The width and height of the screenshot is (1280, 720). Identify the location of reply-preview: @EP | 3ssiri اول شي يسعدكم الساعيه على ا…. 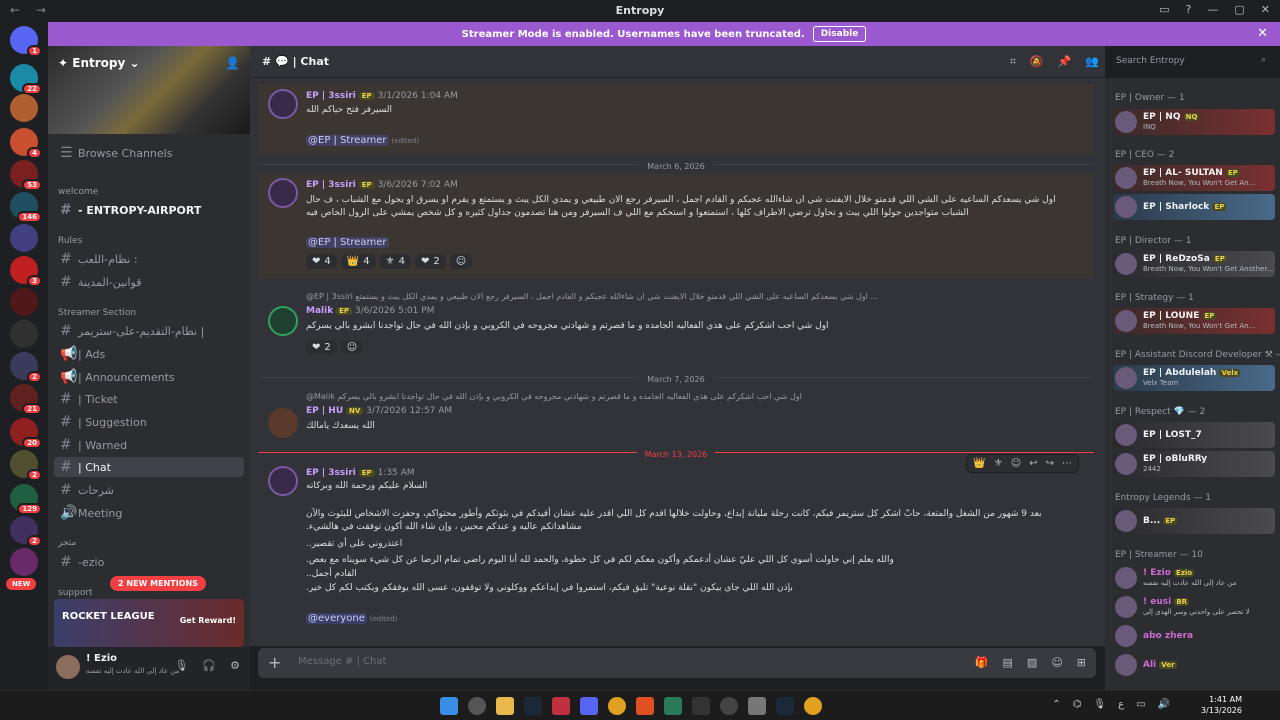
(690, 296).